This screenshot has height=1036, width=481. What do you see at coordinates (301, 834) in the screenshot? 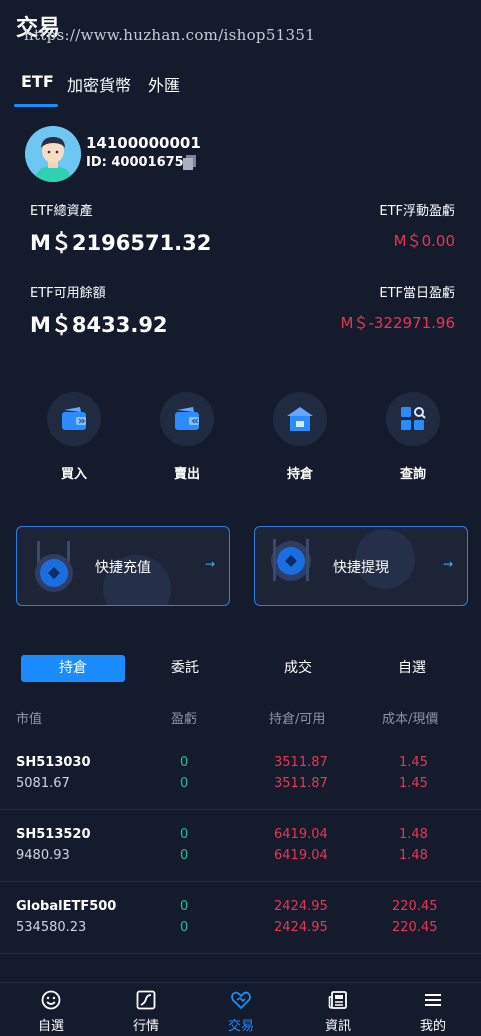
I see `row-hold: 6419.04` at bounding box center [301, 834].